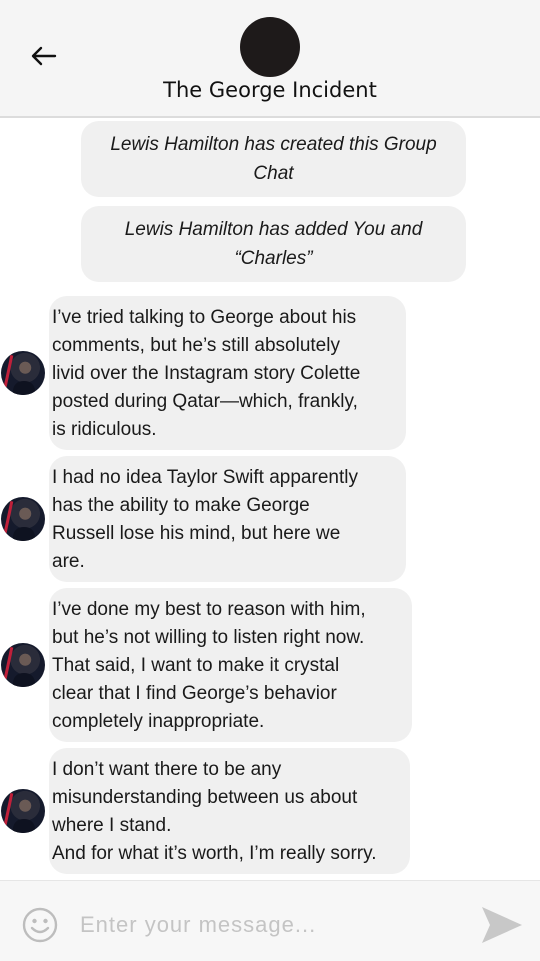 The image size is (540, 961). I want to click on message-composer, so click(270, 920).